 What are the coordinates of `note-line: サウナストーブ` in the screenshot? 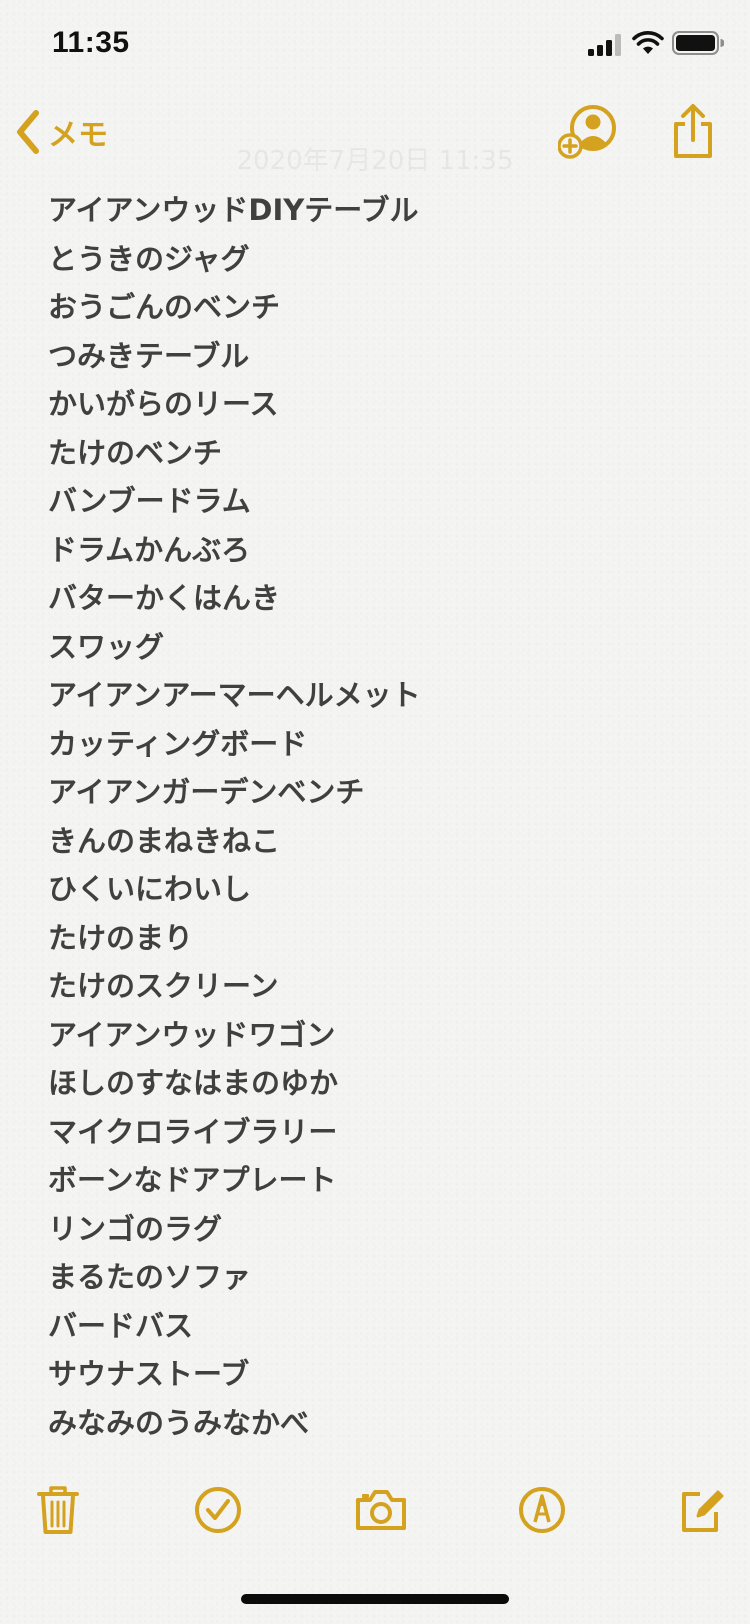 It's located at (149, 1374).